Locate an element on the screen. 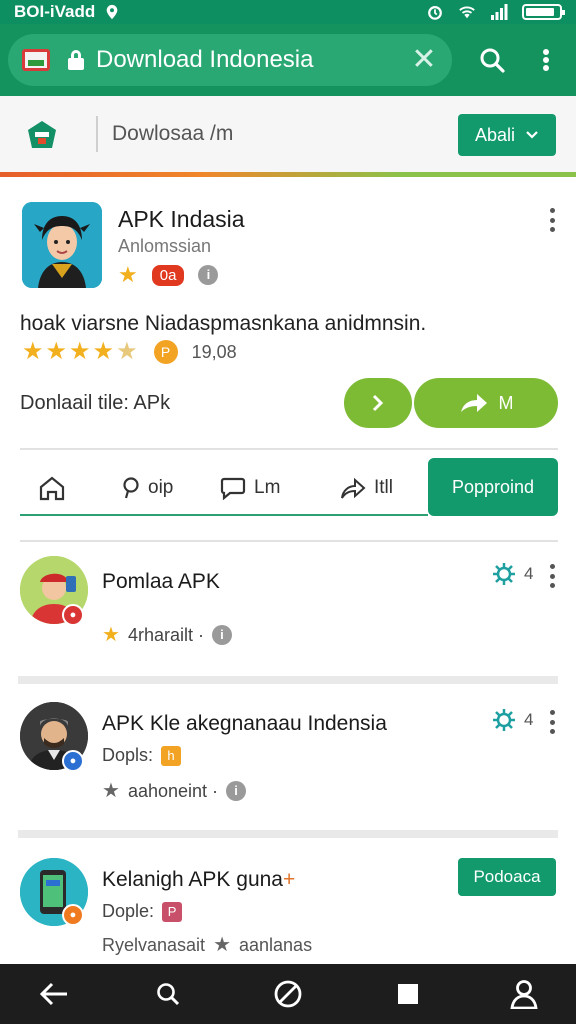 The height and width of the screenshot is (1024, 576). list-item-sub-badge: P is located at coordinates (172, 911).